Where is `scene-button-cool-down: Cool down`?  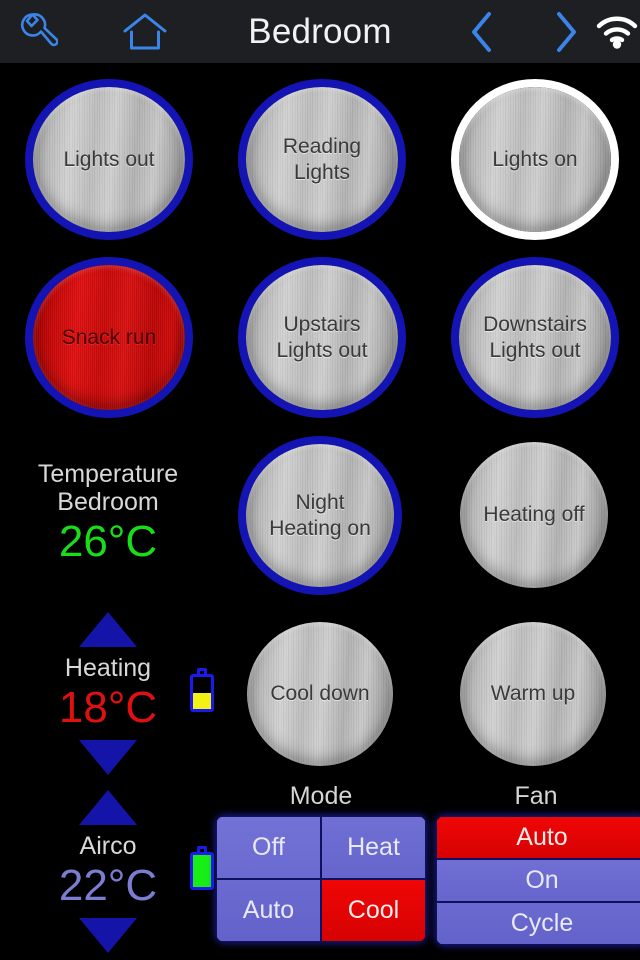
scene-button-cool-down: Cool down is located at coordinates (320, 694).